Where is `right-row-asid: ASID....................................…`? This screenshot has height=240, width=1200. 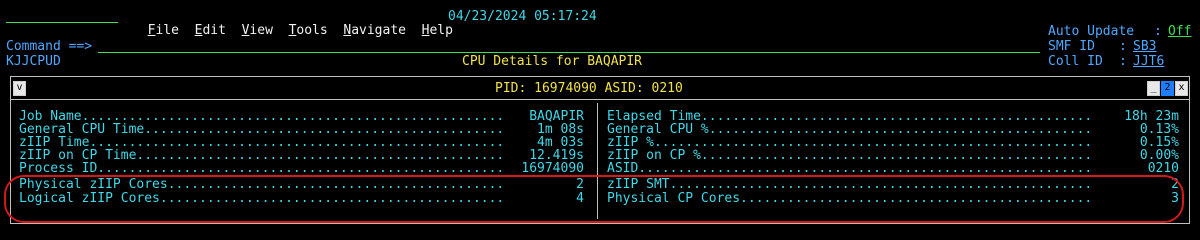
right-row-asid: ASID....................................… is located at coordinates (893, 169).